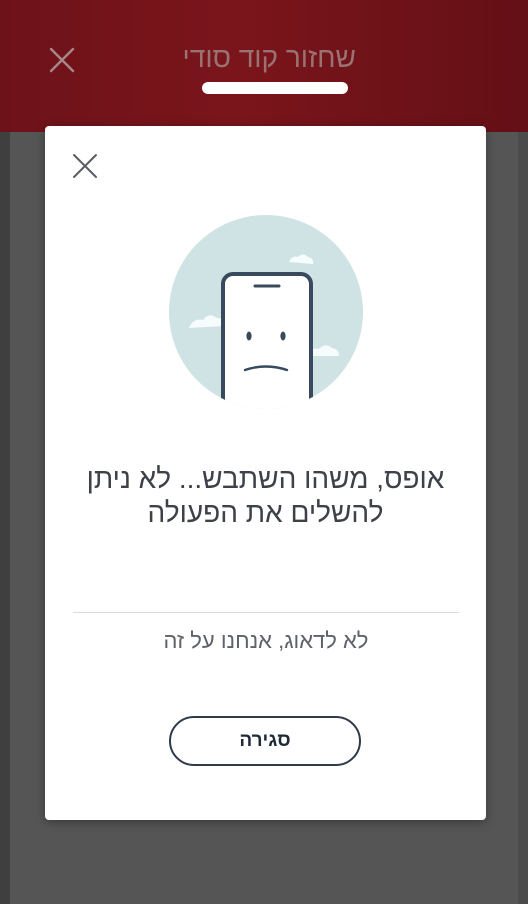  Describe the element at coordinates (266, 640) in the screenshot. I see `error-subtitle: לא לדאוג, אנחנו על זה` at that location.